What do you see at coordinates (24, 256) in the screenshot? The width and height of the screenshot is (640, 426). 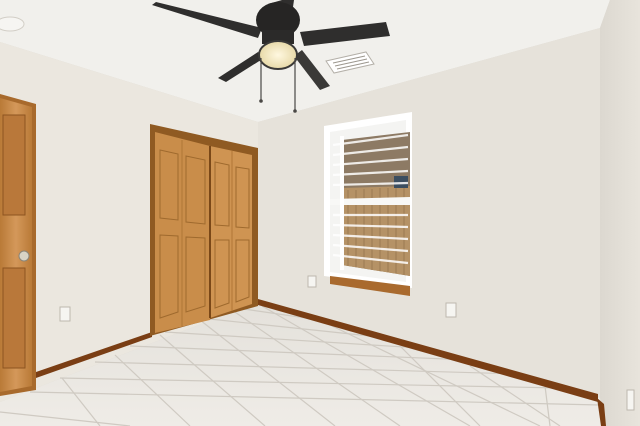 I see `door-knob` at bounding box center [24, 256].